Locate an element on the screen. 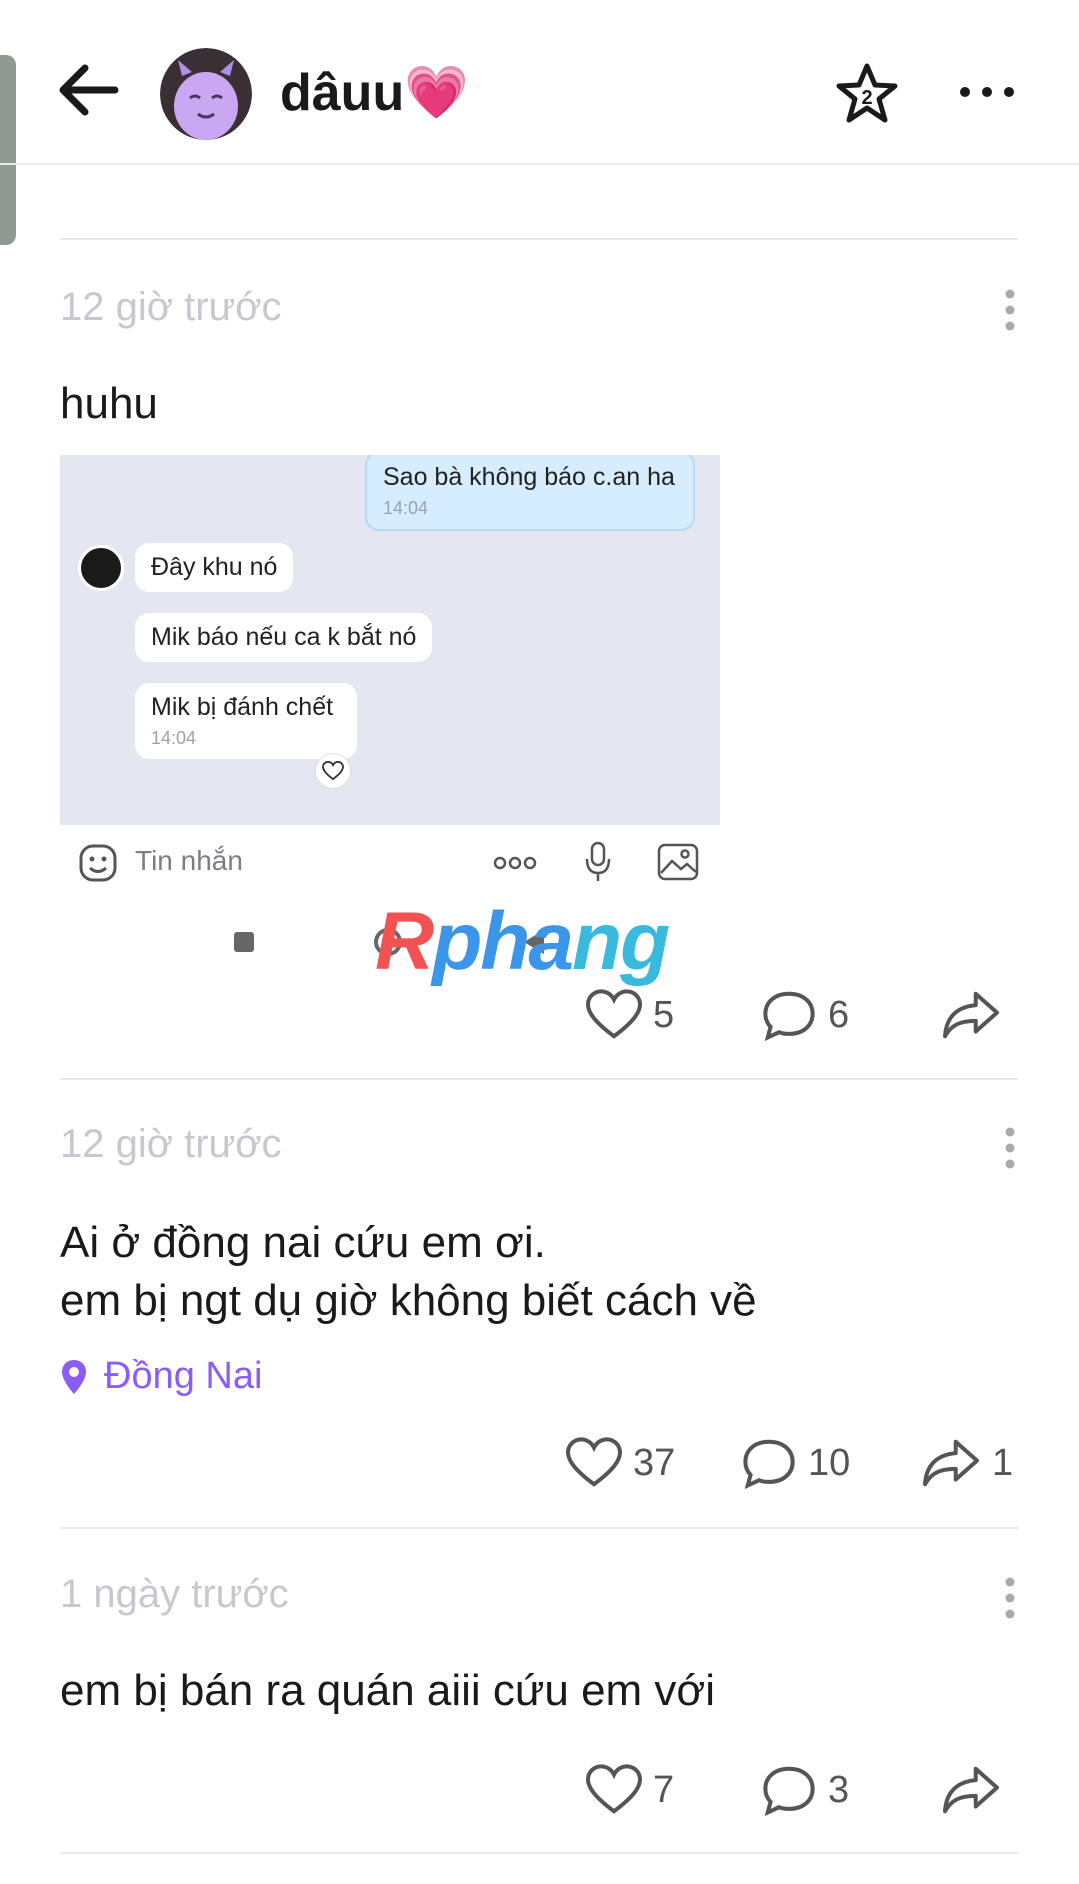 The image size is (1079, 1884). favorite-button: 2 is located at coordinates (867, 94).